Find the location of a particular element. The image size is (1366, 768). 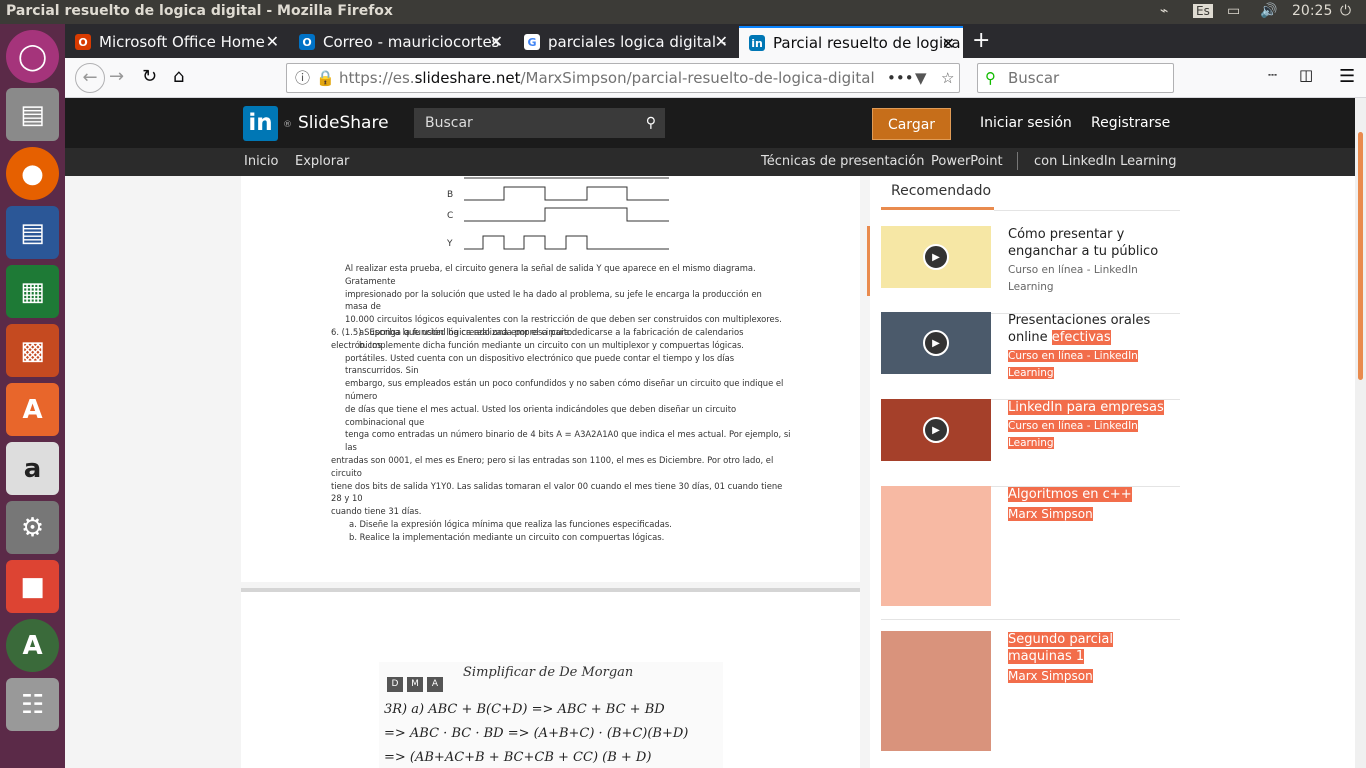

workspaces-icon: ☷ is located at coordinates (32, 704).